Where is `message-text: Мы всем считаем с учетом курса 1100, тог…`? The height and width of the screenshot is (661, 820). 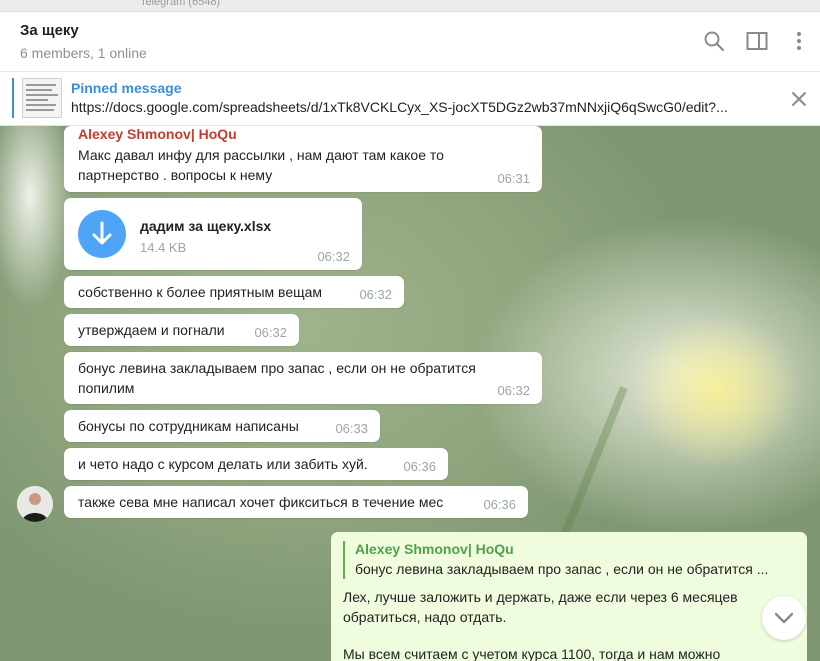 message-text: Мы всем считаем с учетом курса 1100, тог… is located at coordinates (532, 653).